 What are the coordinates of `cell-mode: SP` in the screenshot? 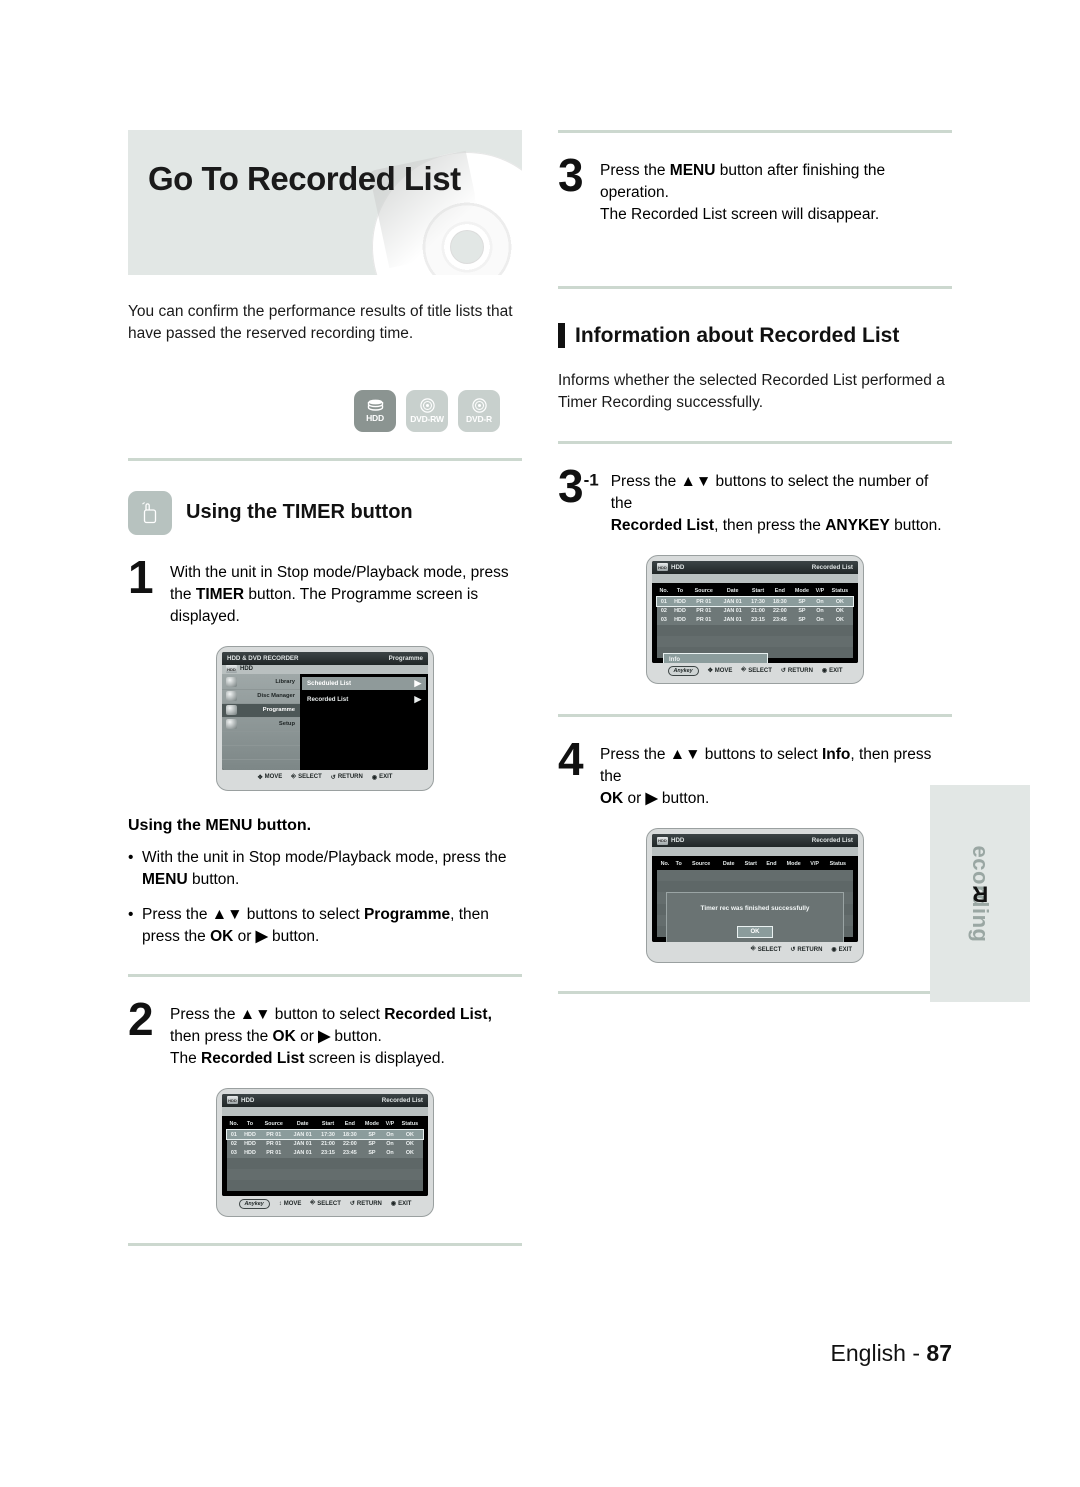 It's located at (372, 1134).